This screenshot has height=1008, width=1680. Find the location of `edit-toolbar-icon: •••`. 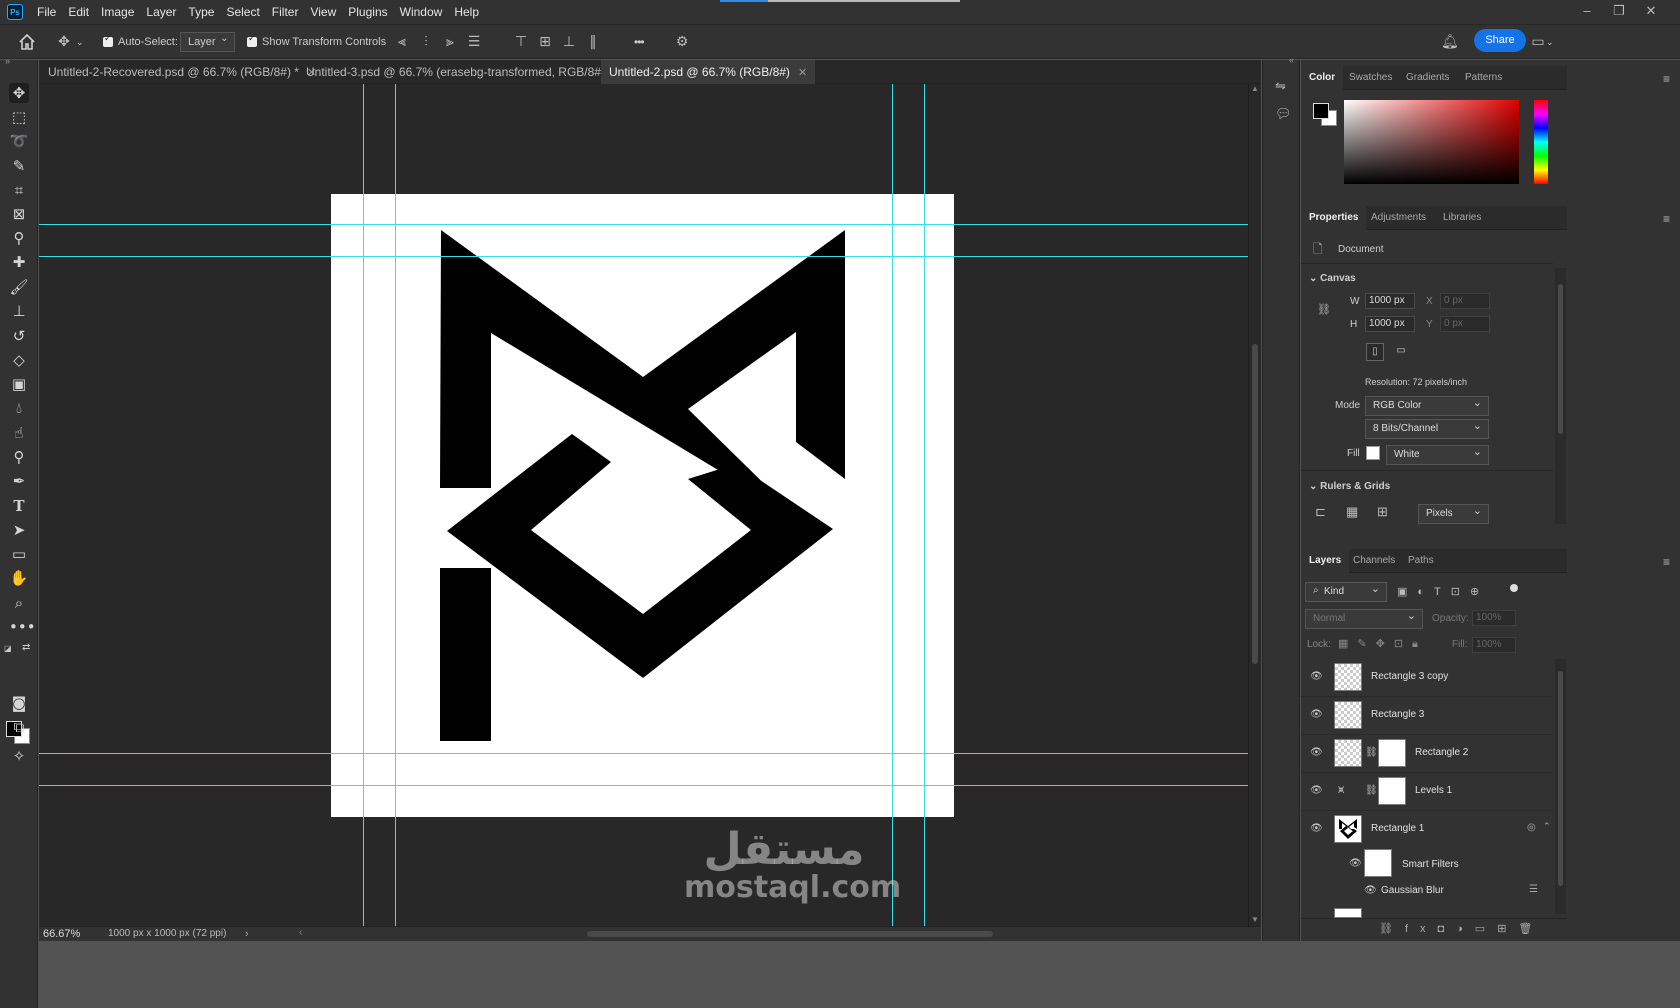

edit-toolbar-icon: ••• is located at coordinates (22, 627).